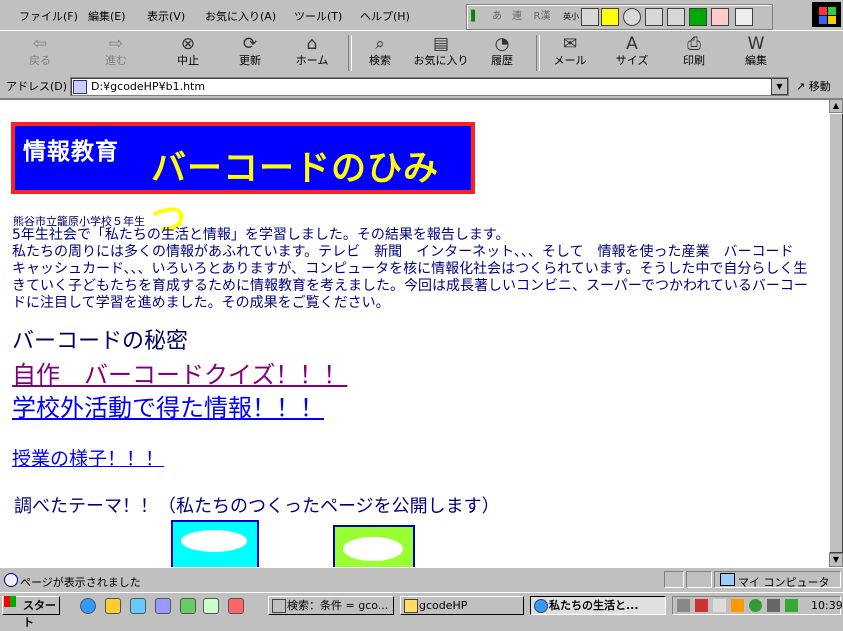 The image size is (843, 631). I want to click on font-size-icon: A, so click(632, 44).